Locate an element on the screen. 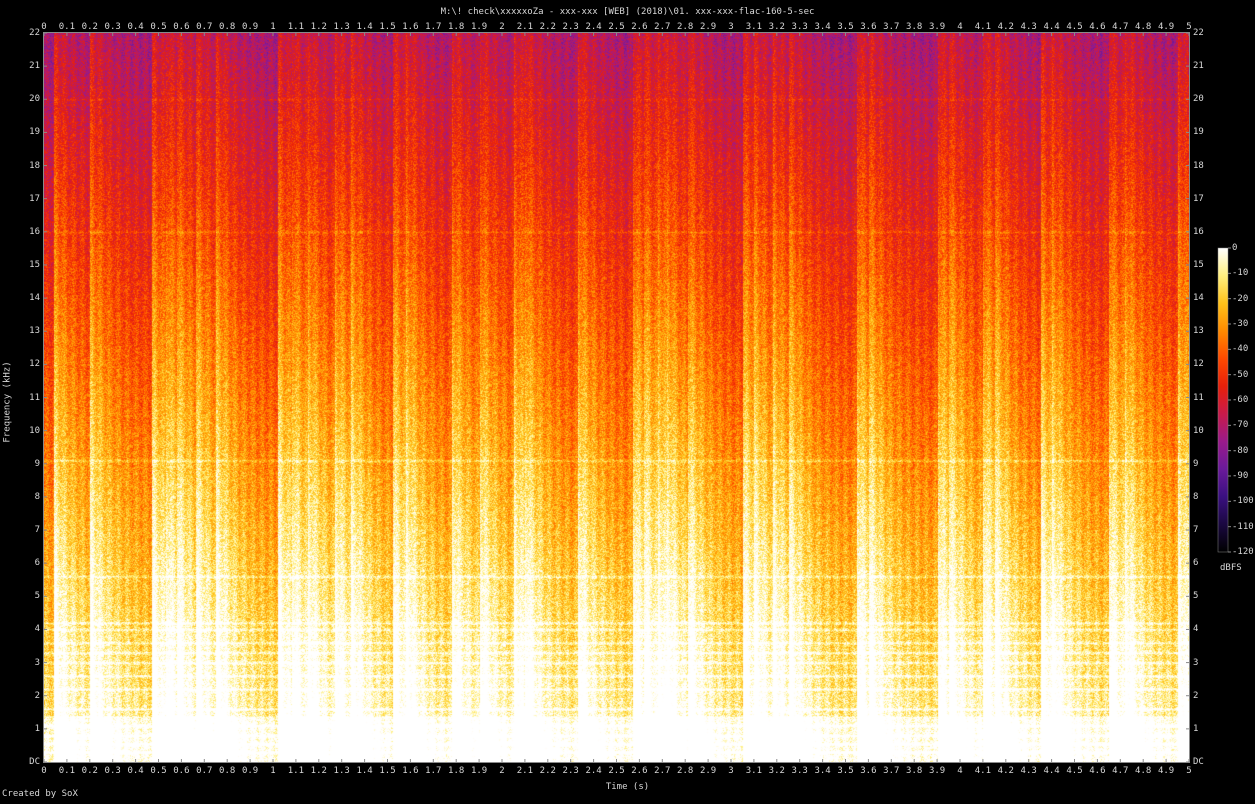  y-tick-label-right: 17 is located at coordinates (1198, 198).